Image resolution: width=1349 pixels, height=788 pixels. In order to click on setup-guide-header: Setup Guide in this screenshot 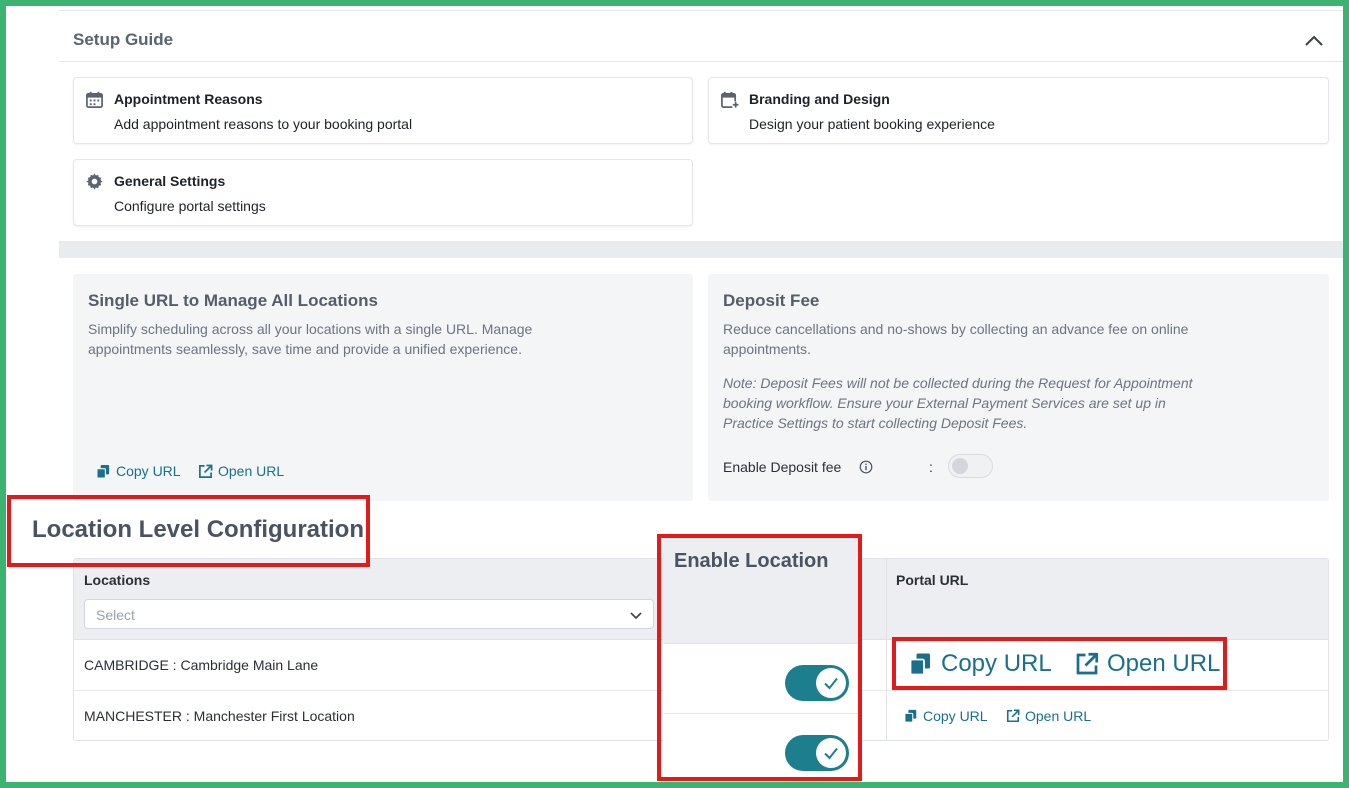, I will do `click(701, 36)`.